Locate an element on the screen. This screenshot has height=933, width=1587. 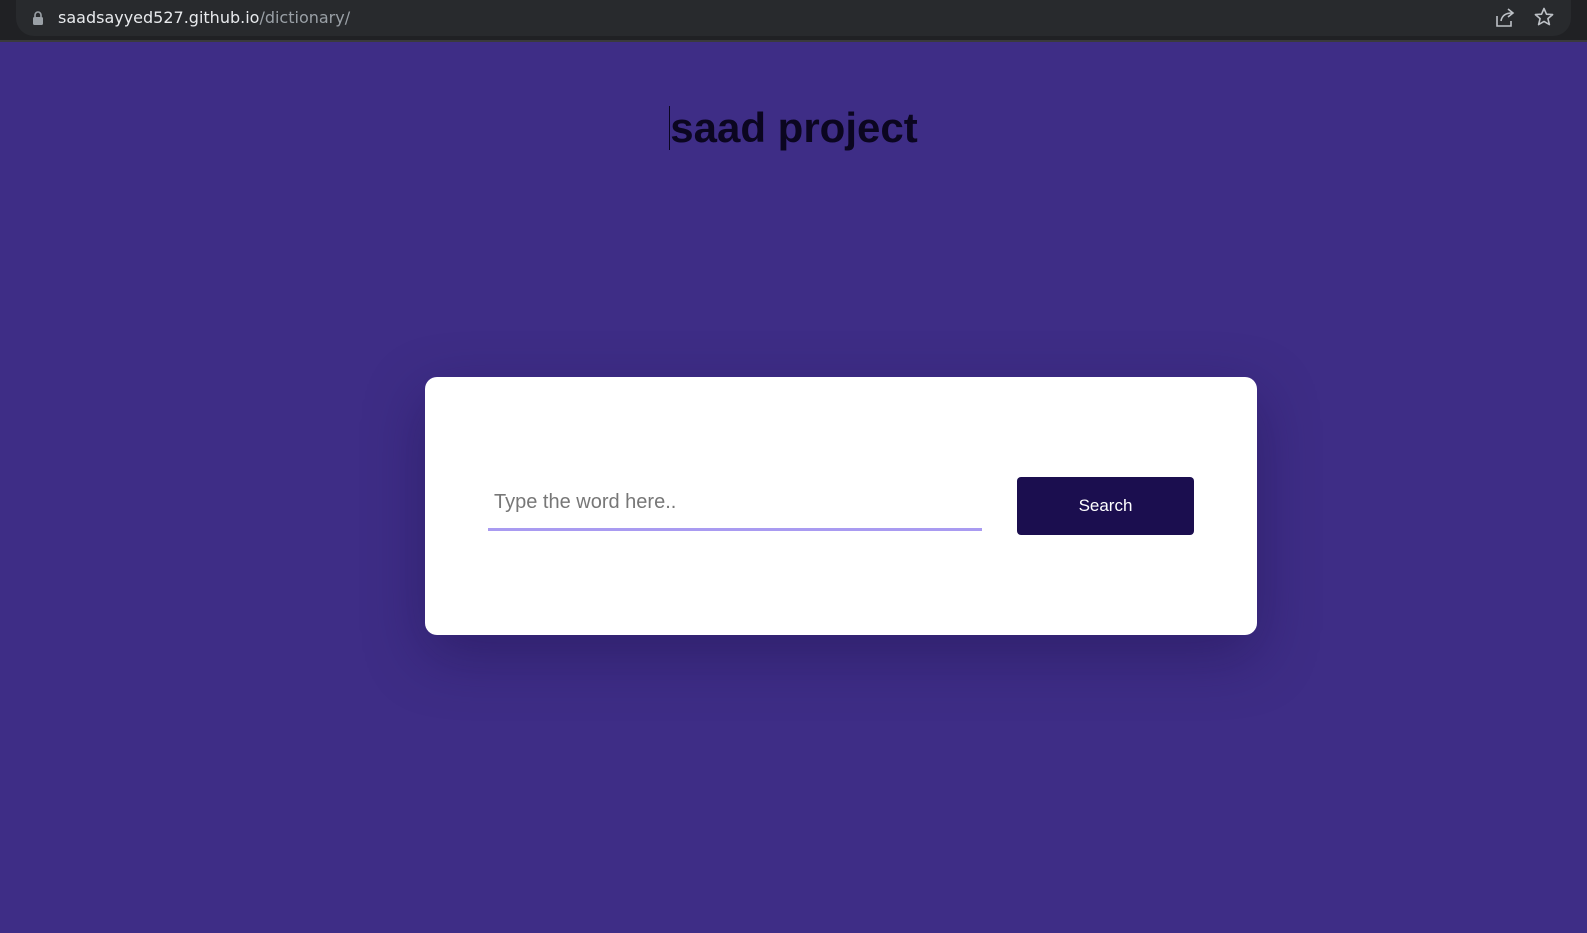
url-path: /dictionary/ is located at coordinates (305, 17).